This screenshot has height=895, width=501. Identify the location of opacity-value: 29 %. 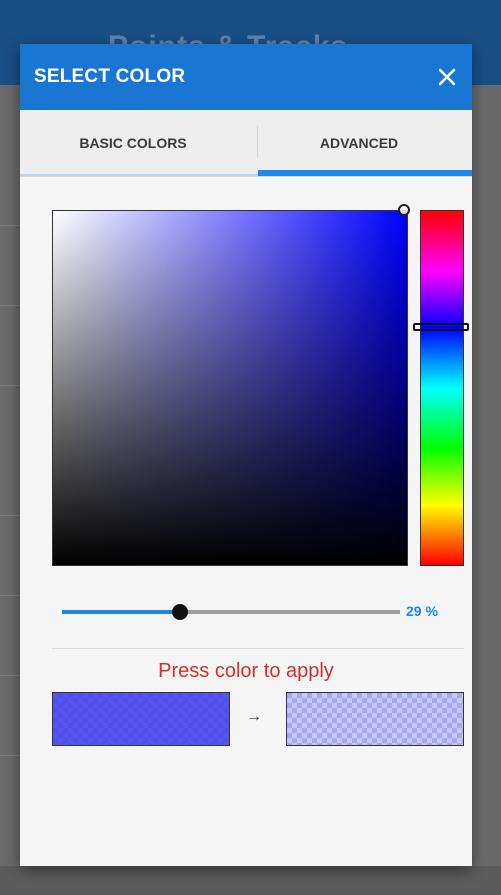
(422, 611).